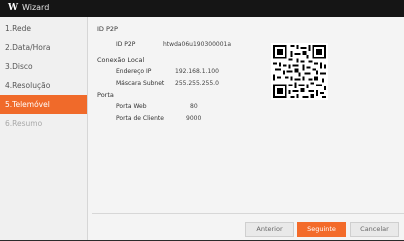  Describe the element at coordinates (43, 66) in the screenshot. I see `step-disk: 3.Disco` at that location.